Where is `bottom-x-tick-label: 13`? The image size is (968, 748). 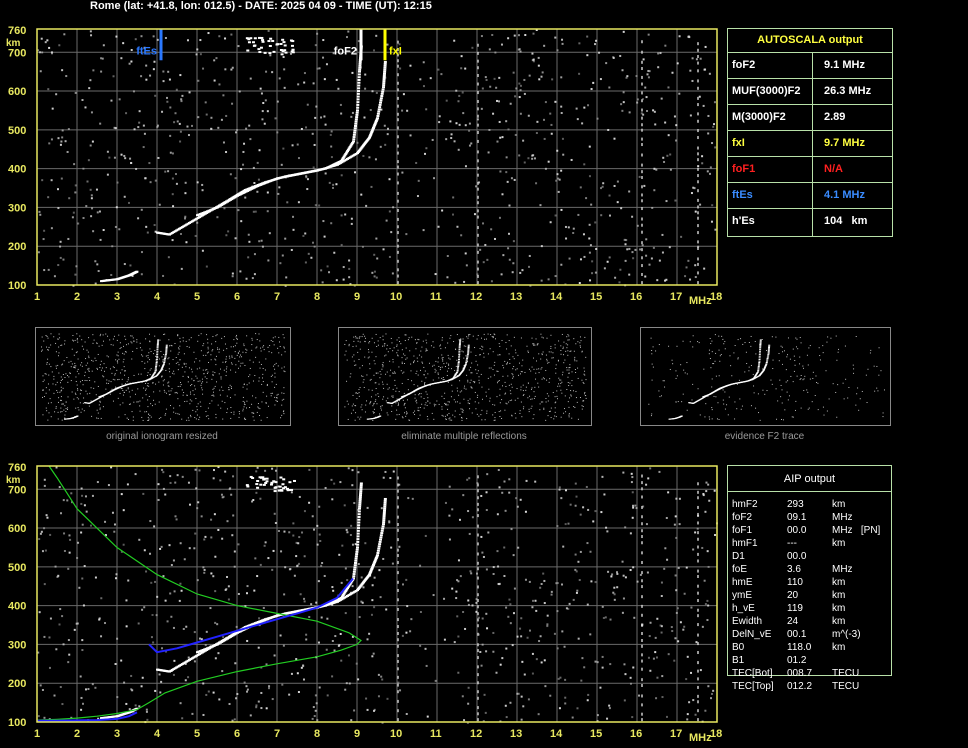 bottom-x-tick-label: 13 is located at coordinates (516, 734).